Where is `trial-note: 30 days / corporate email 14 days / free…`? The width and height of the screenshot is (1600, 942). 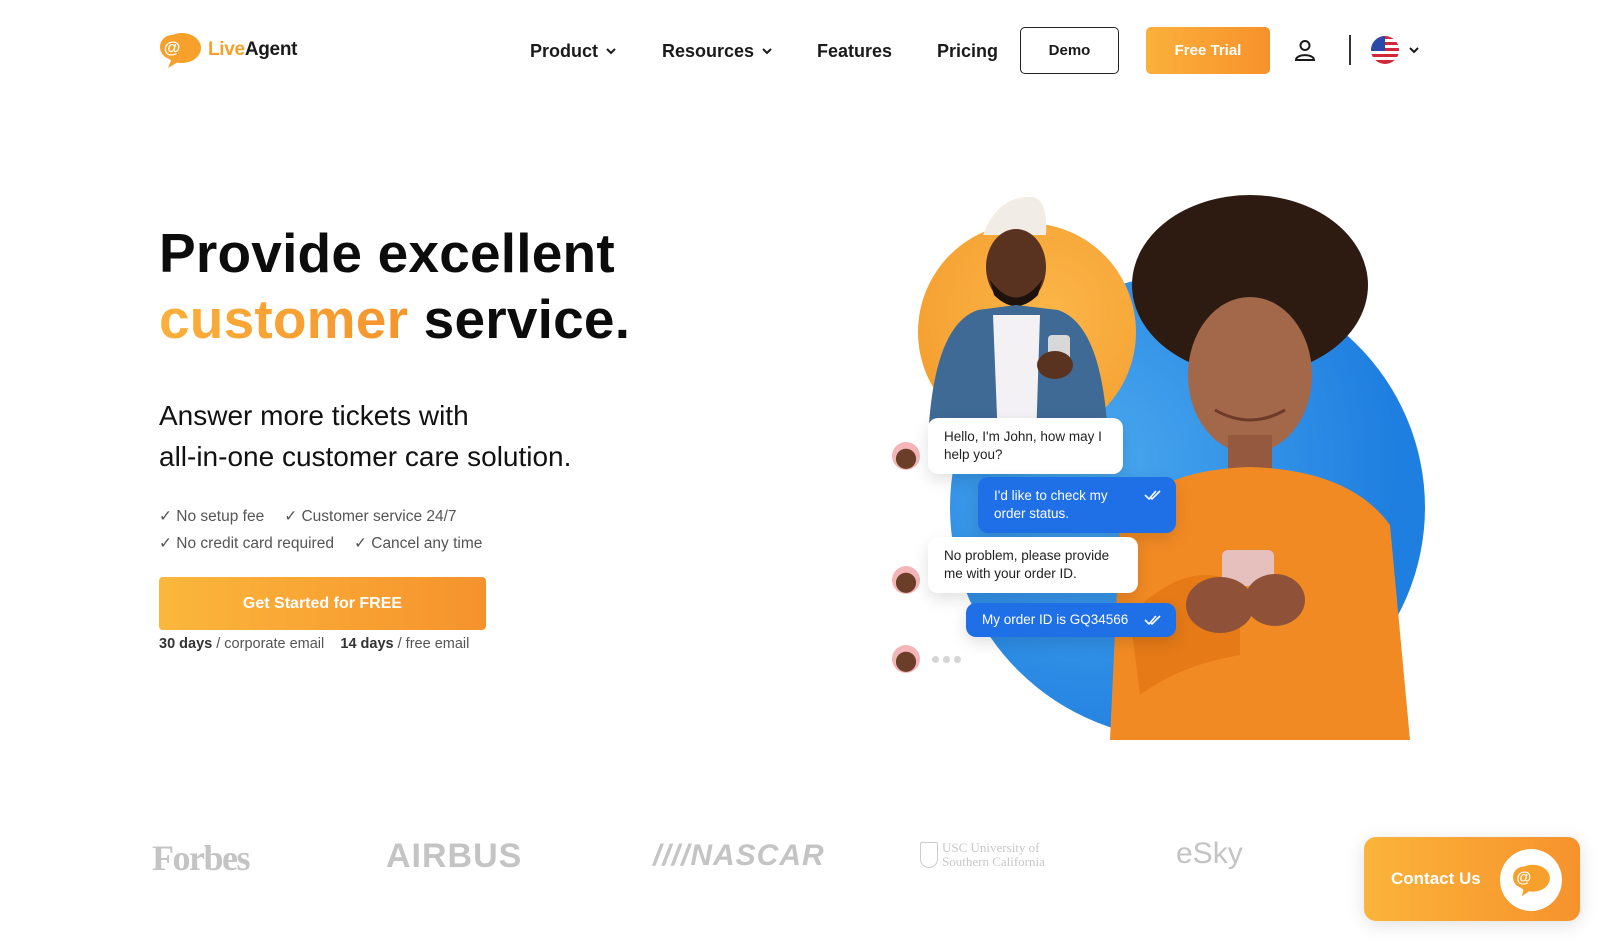 trial-note: 30 days / corporate email 14 days / free… is located at coordinates (314, 644).